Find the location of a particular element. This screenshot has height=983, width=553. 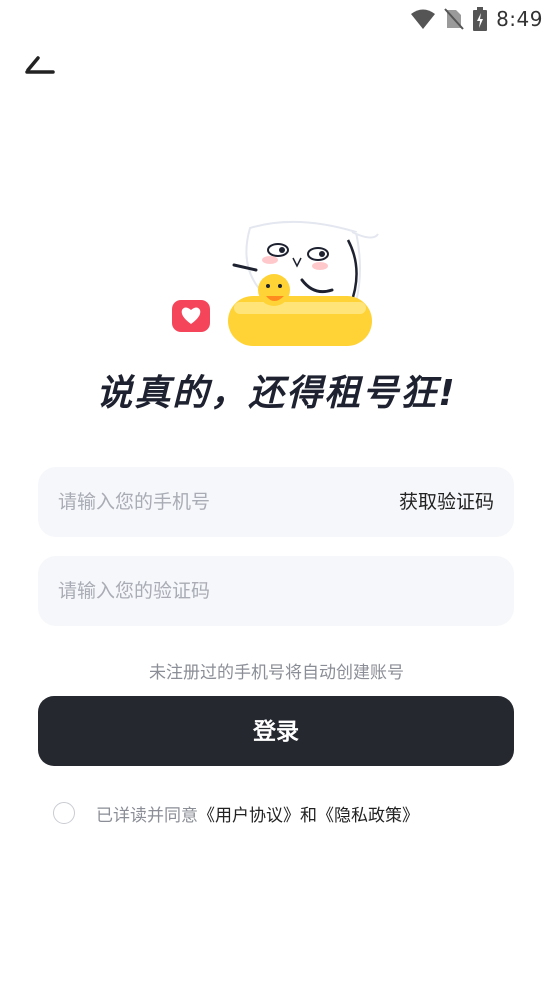

get-code-button: 获取验证码 is located at coordinates (446, 502).